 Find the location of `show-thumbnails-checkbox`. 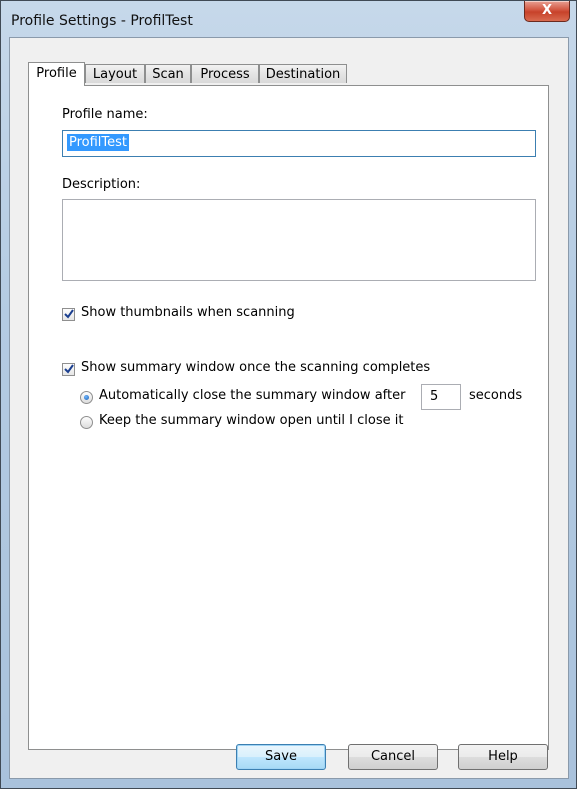

show-thumbnails-checkbox is located at coordinates (68, 314).